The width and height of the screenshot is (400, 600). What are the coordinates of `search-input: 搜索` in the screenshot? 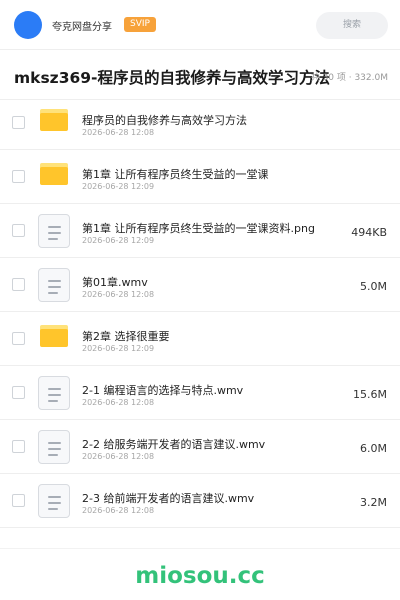 It's located at (352, 25).